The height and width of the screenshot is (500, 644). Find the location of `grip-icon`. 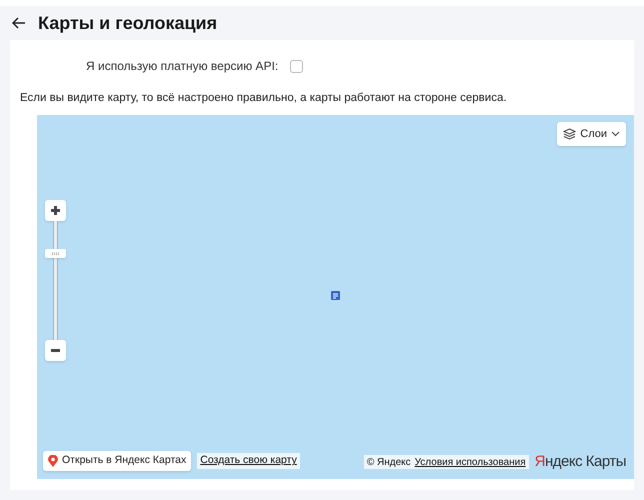

grip-icon is located at coordinates (56, 253).